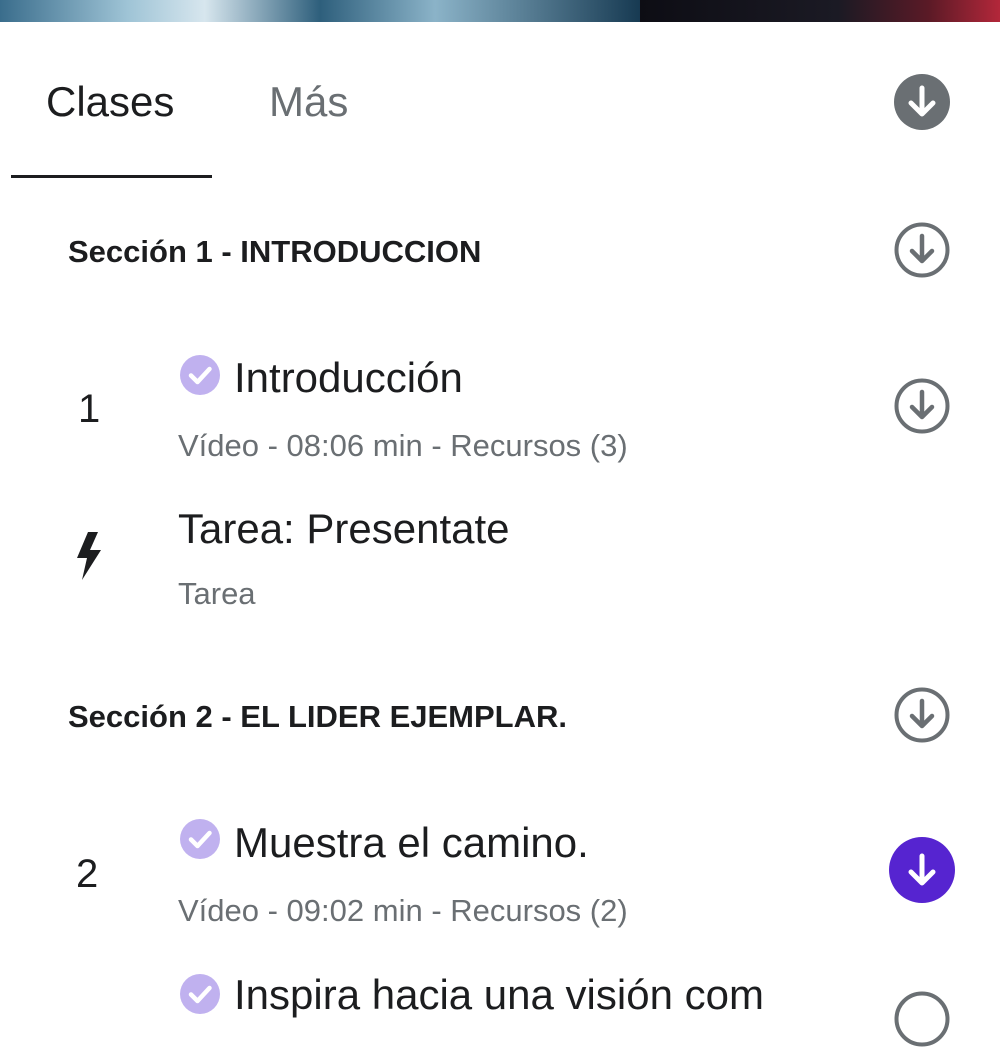 Image resolution: width=1000 pixels, height=1048 pixels. Describe the element at coordinates (403, 445) in the screenshot. I see `lecture-meta: Vídeo - 08:06 min - Recursos (3)` at that location.